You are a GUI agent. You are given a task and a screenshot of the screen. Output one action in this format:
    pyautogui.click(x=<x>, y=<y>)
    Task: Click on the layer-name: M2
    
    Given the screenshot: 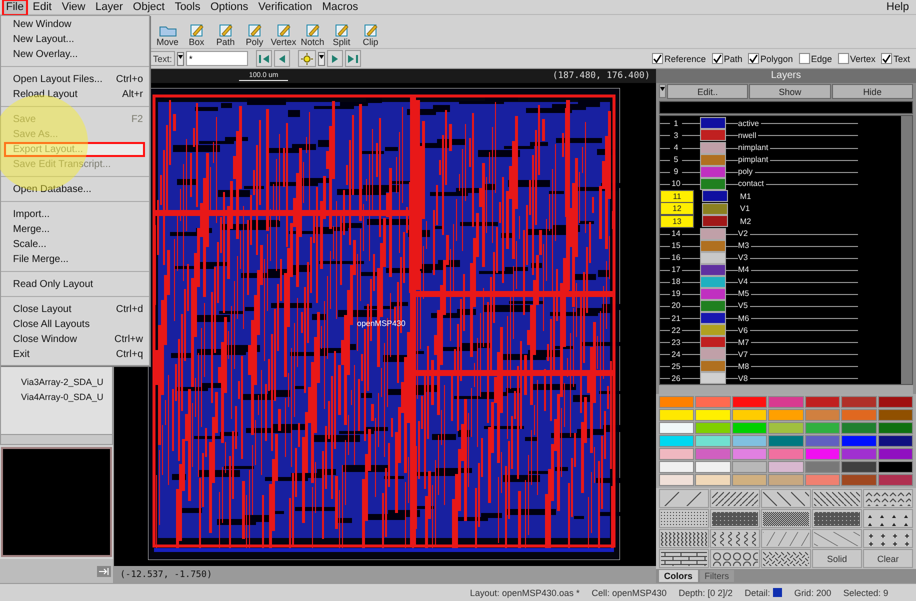 What is the action you would take?
    pyautogui.click(x=747, y=221)
    